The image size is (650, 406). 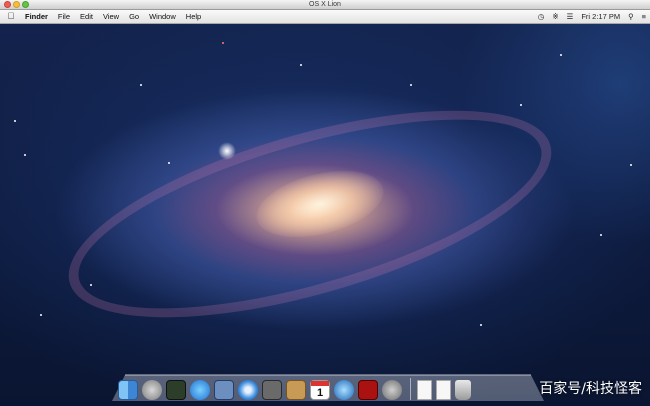 I want to click on window-titlebar: OS X Lion, so click(x=325, y=5).